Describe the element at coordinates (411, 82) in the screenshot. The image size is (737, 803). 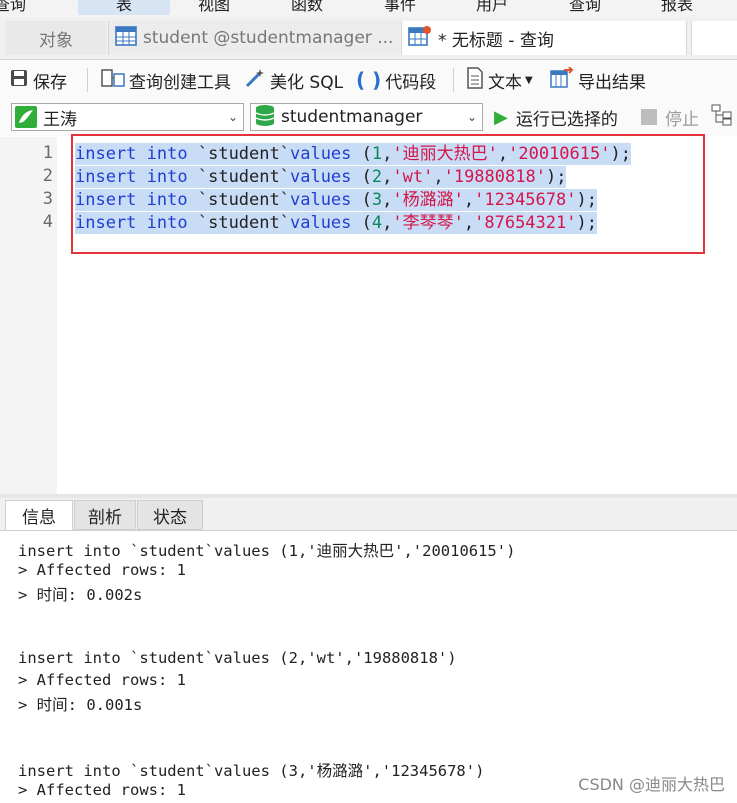
I see `code-snippet-label: 代码段` at that location.